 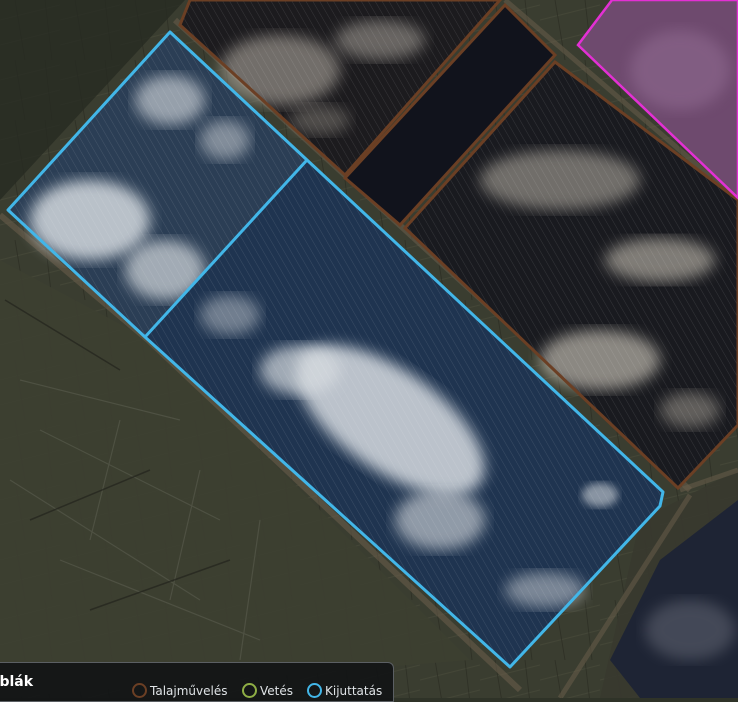 What do you see at coordinates (354, 690) in the screenshot?
I see `legend-item-label: Kijuttatás` at bounding box center [354, 690].